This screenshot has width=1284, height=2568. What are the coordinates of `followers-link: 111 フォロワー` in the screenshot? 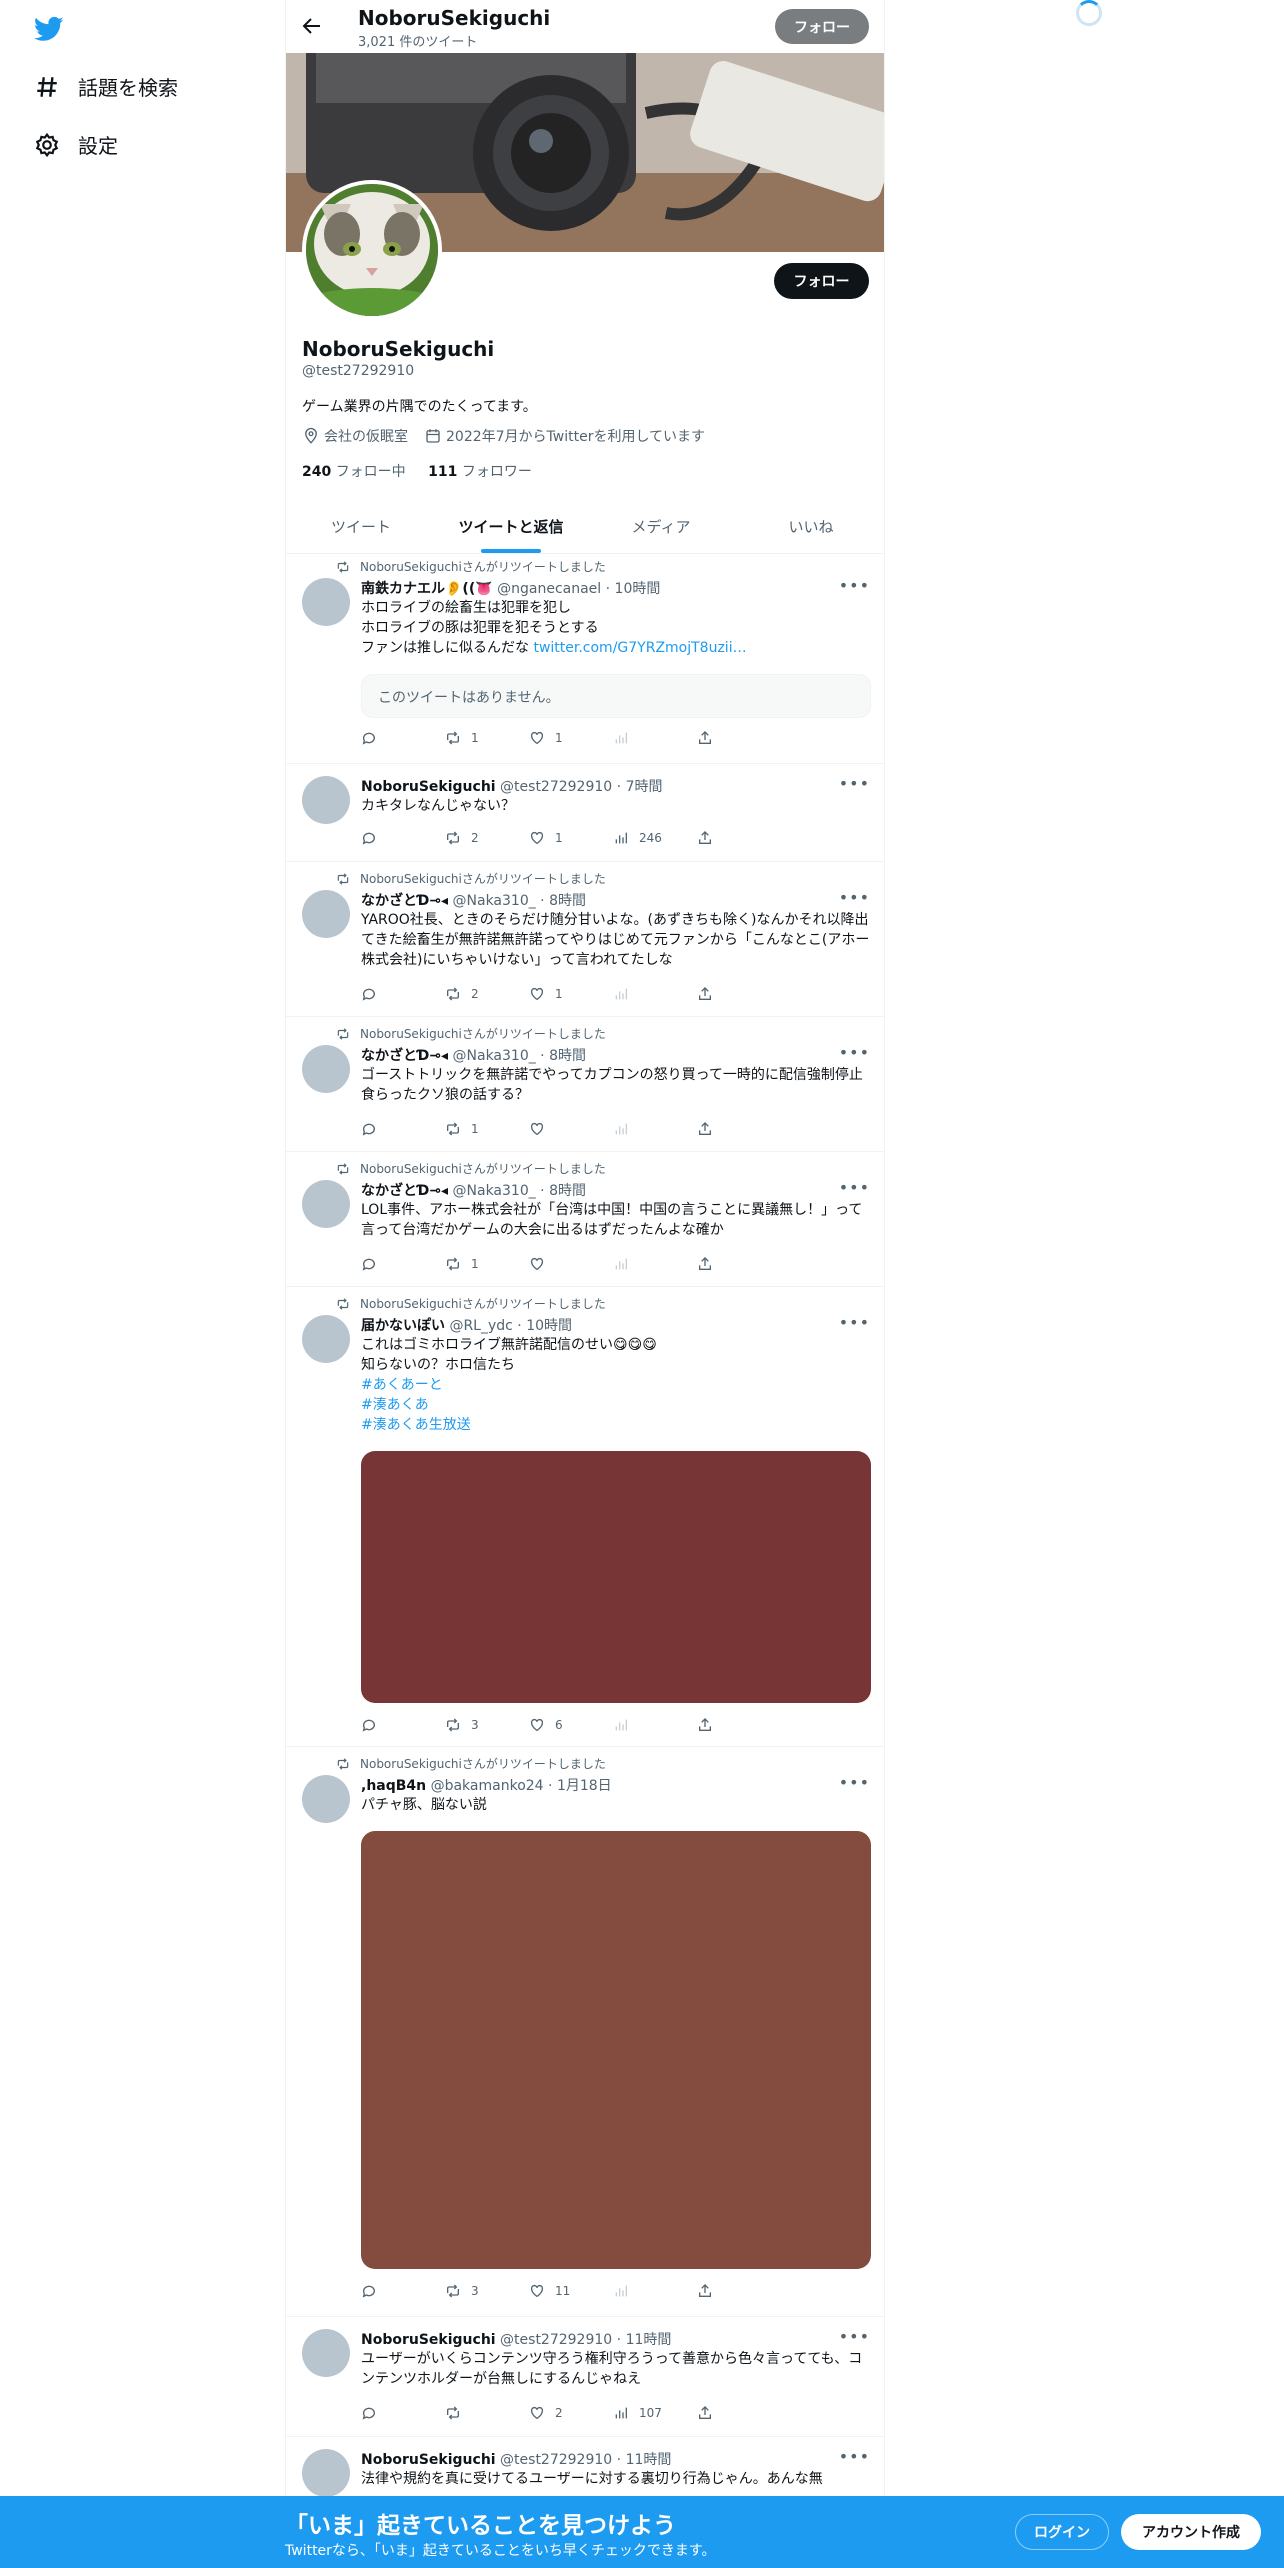 It's located at (480, 472).